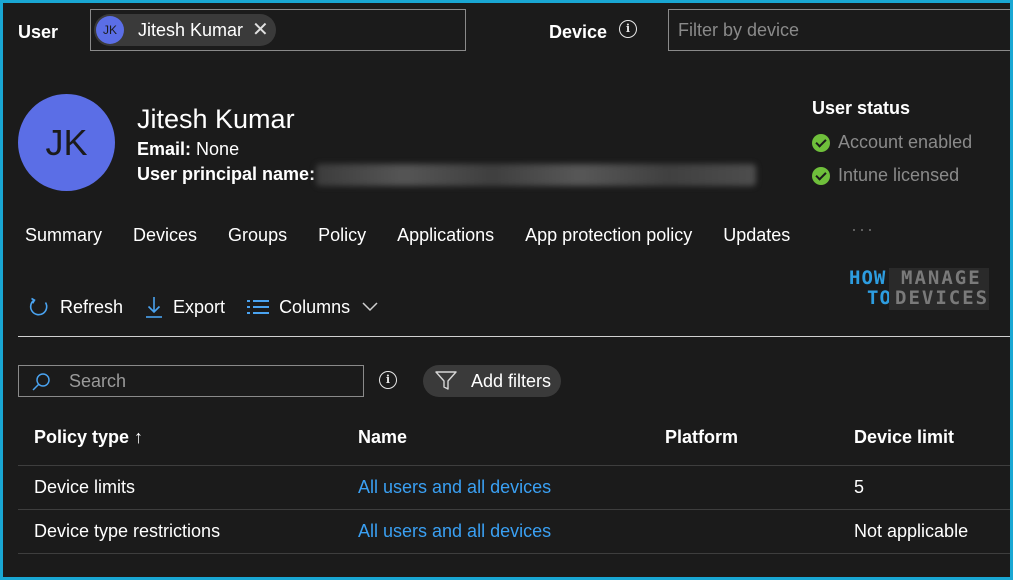 This screenshot has height=580, width=1013. Describe the element at coordinates (342, 235) in the screenshot. I see `tab-policy: Policy` at that location.